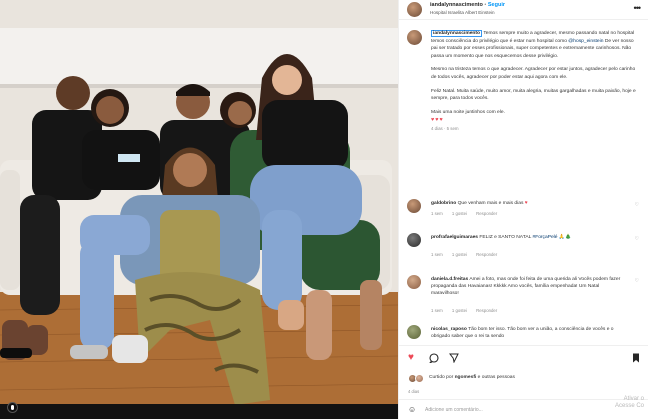 The height and width of the screenshot is (419, 648). What do you see at coordinates (523, 357) in the screenshot?
I see `post-actions-bar: ♥` at bounding box center [523, 357].